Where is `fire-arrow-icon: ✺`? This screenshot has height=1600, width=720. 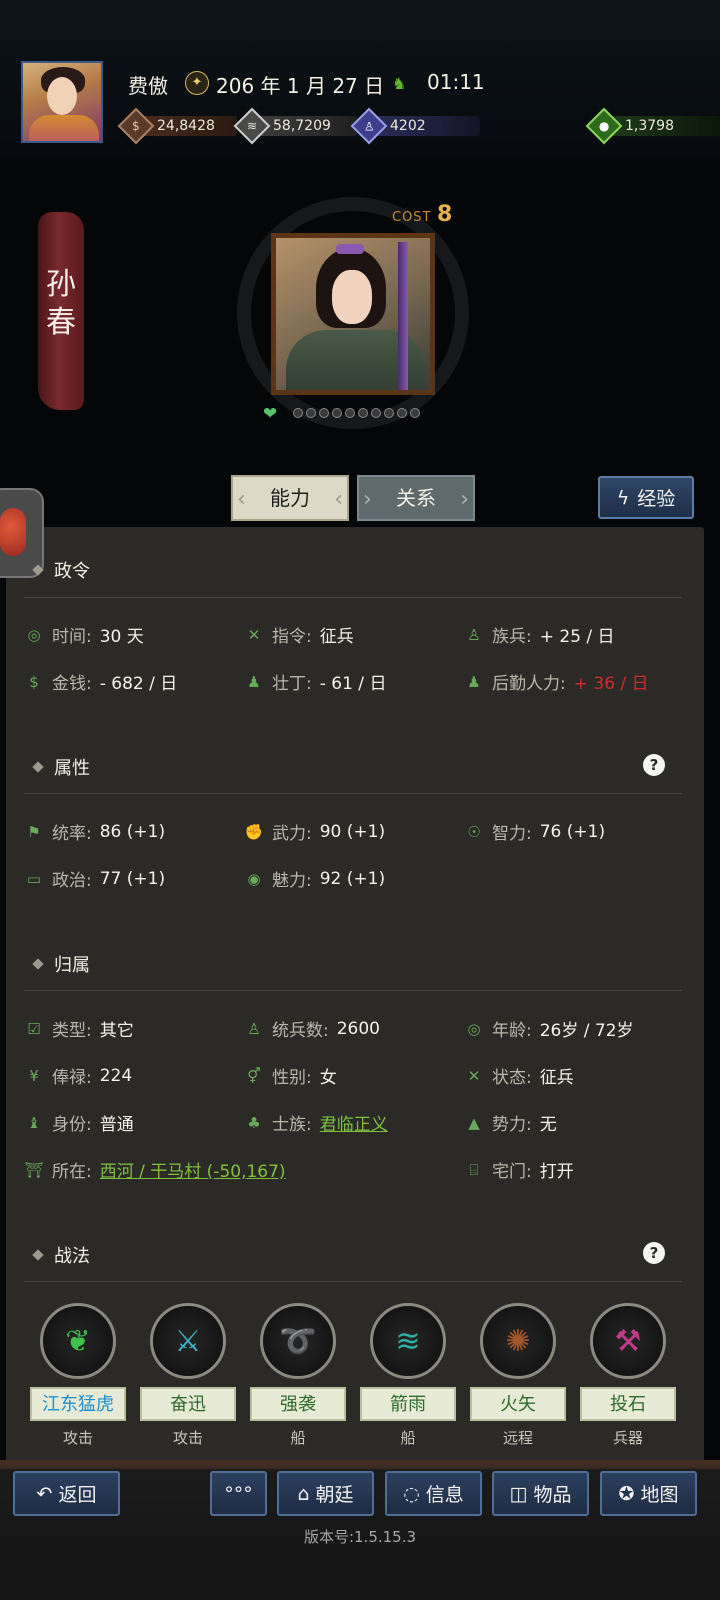
fire-arrow-icon: ✺ is located at coordinates (518, 1341).